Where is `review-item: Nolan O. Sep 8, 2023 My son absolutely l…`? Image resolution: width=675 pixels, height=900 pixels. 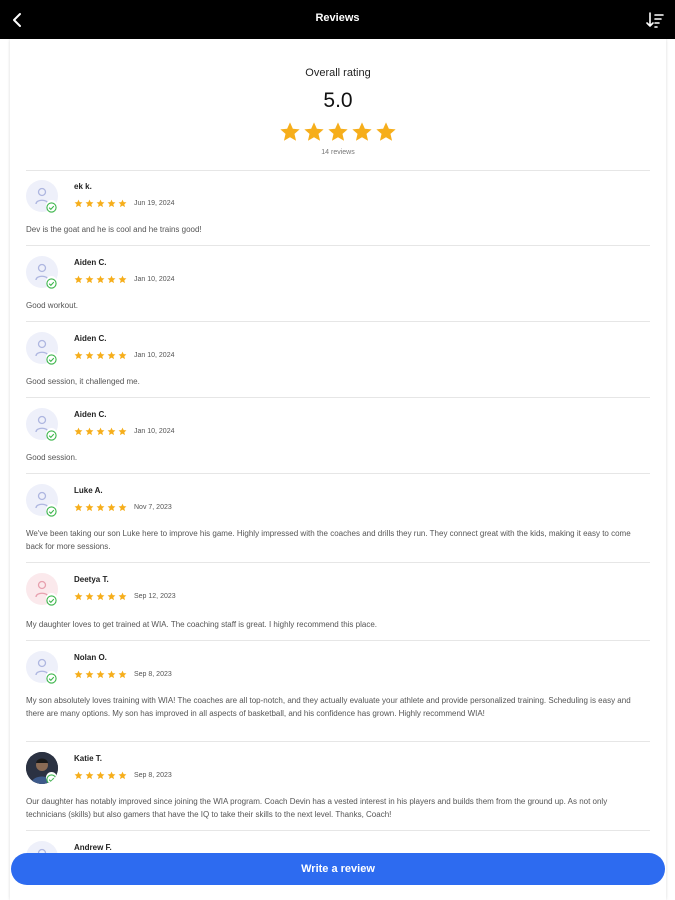 review-item: Nolan O. Sep 8, 2023 My son absolutely l… is located at coordinates (338, 696).